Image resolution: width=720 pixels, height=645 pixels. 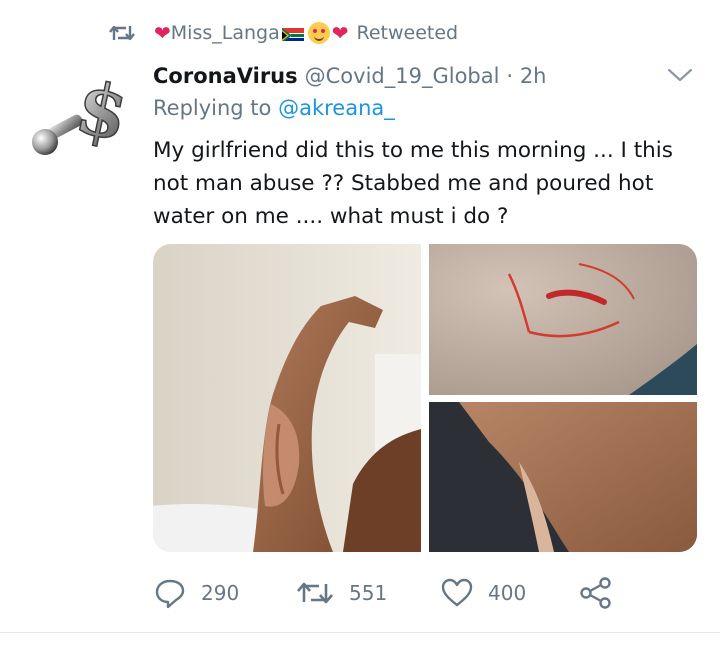 What do you see at coordinates (220, 593) in the screenshot?
I see `reply-count: 290` at bounding box center [220, 593].